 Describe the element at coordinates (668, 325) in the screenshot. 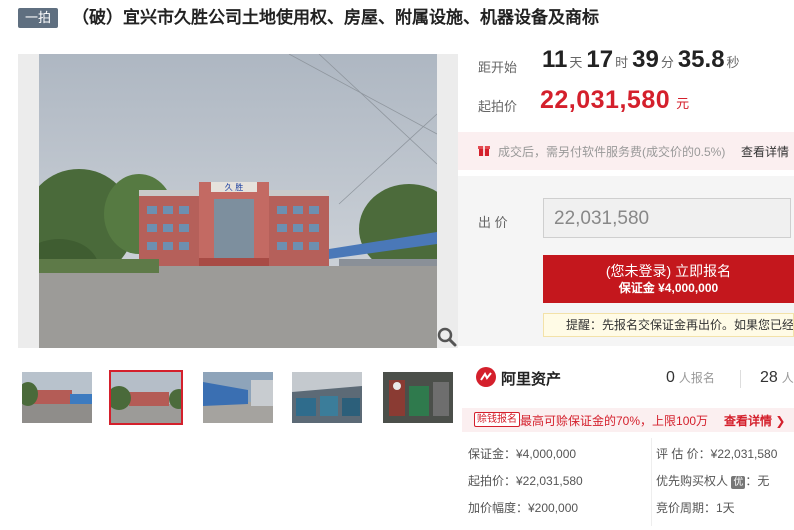

I see `bid-tip: 提醒：先报名交保证金再出价。如果您已经` at that location.